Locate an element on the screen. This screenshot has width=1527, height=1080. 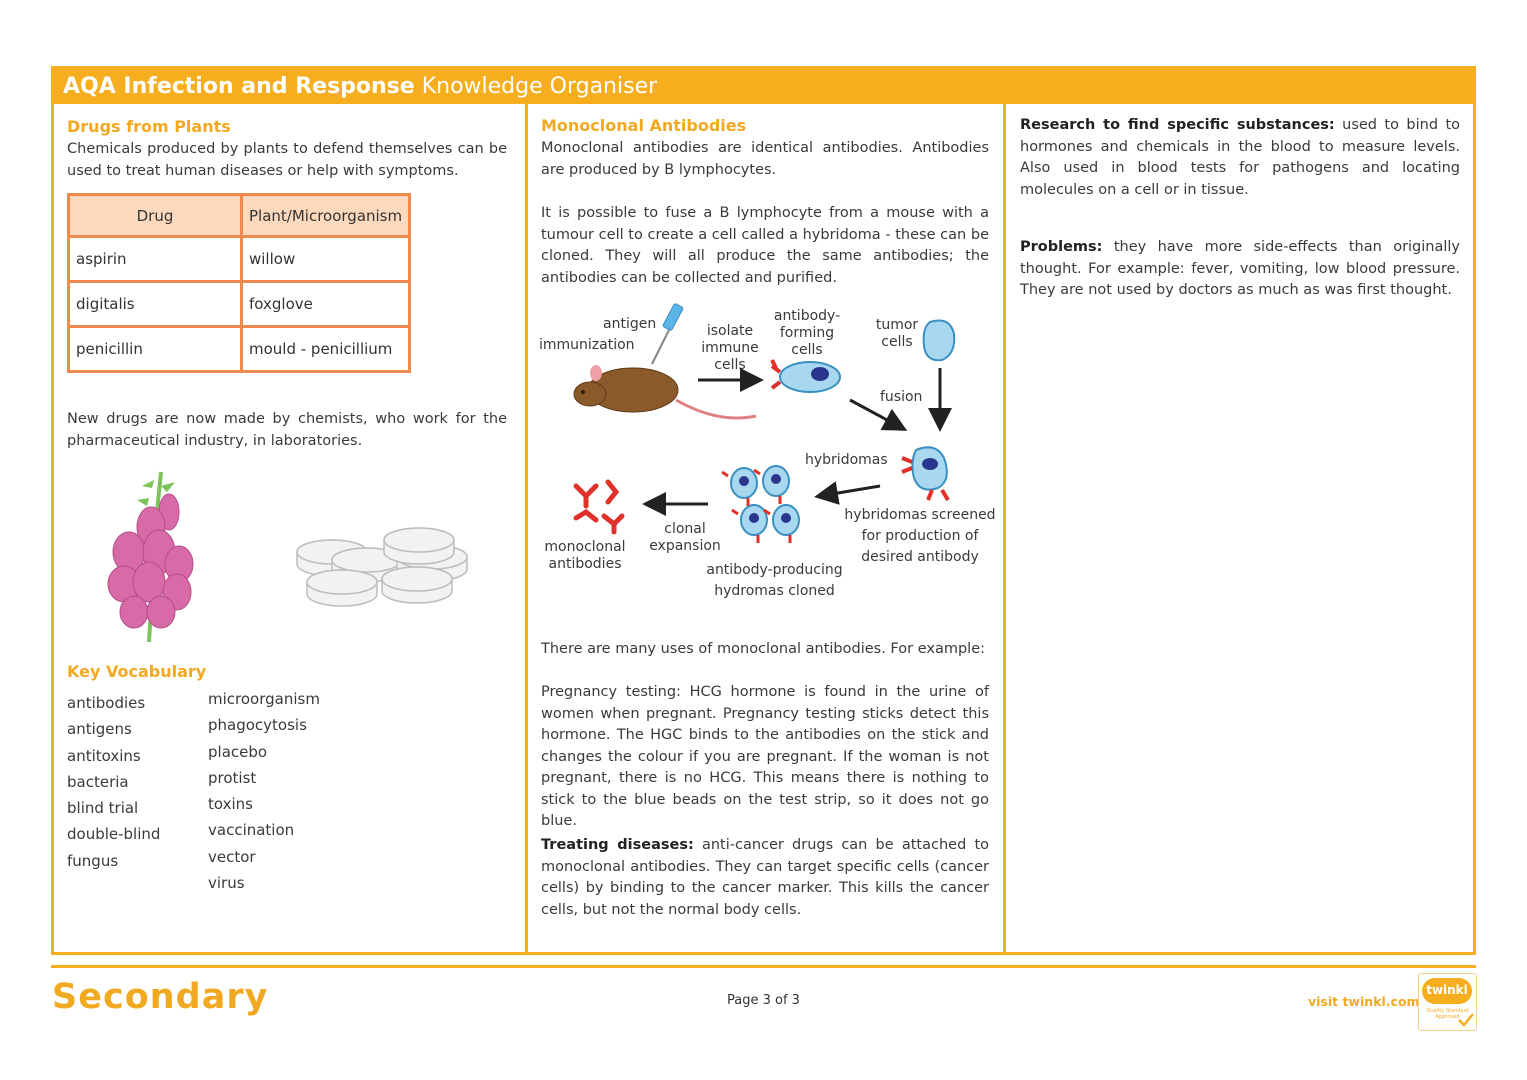
checkmark-icon is located at coordinates (1466, 1020).